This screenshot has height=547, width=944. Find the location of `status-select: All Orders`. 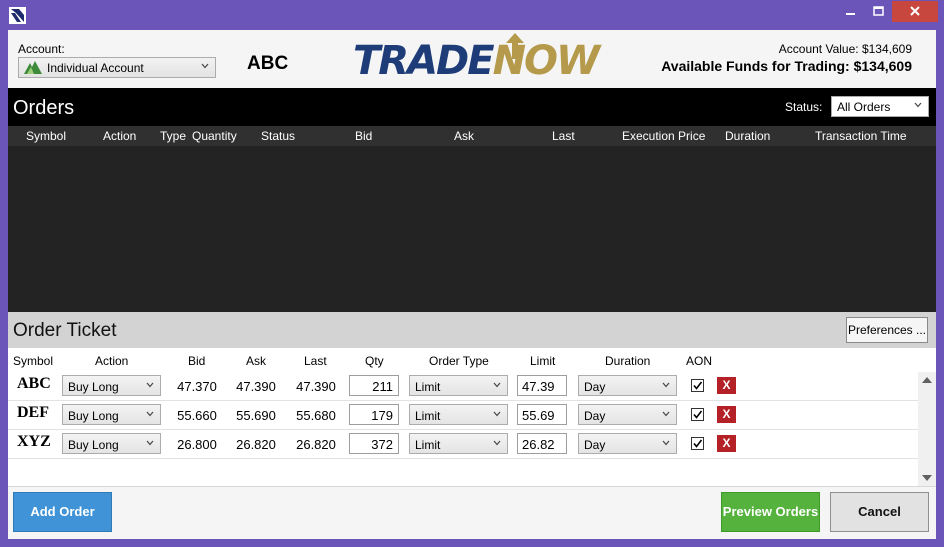

status-select: All Orders is located at coordinates (880, 106).